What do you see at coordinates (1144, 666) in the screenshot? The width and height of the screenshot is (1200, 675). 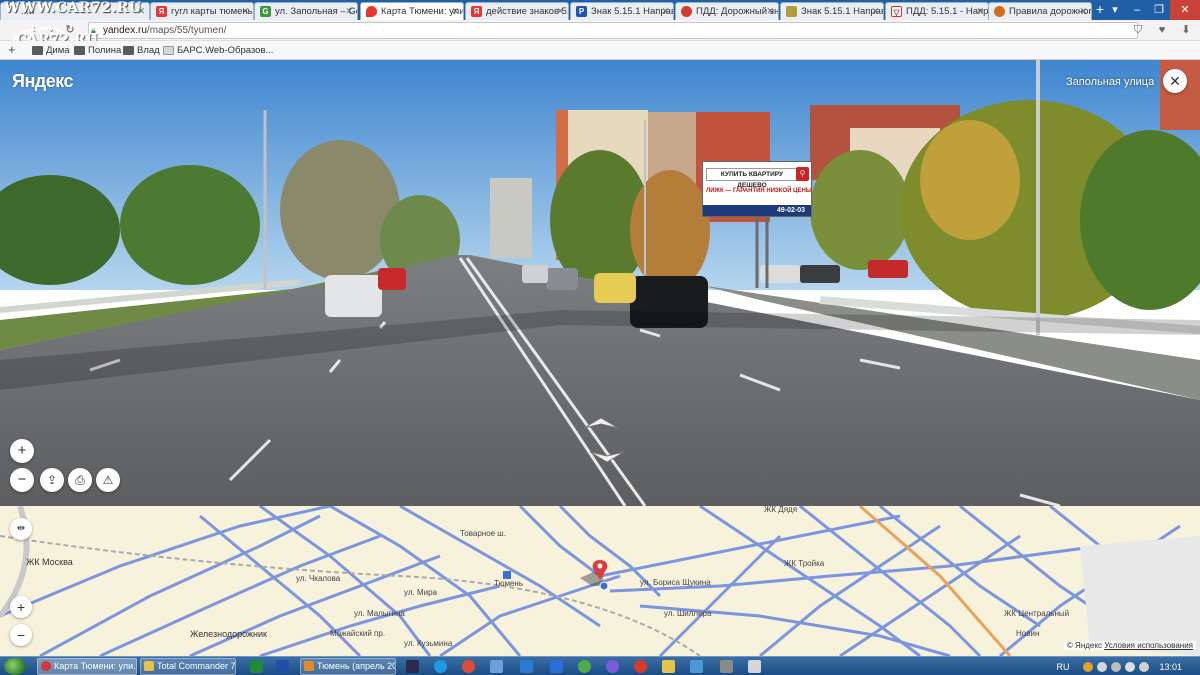 I see `volume-icon` at bounding box center [1144, 666].